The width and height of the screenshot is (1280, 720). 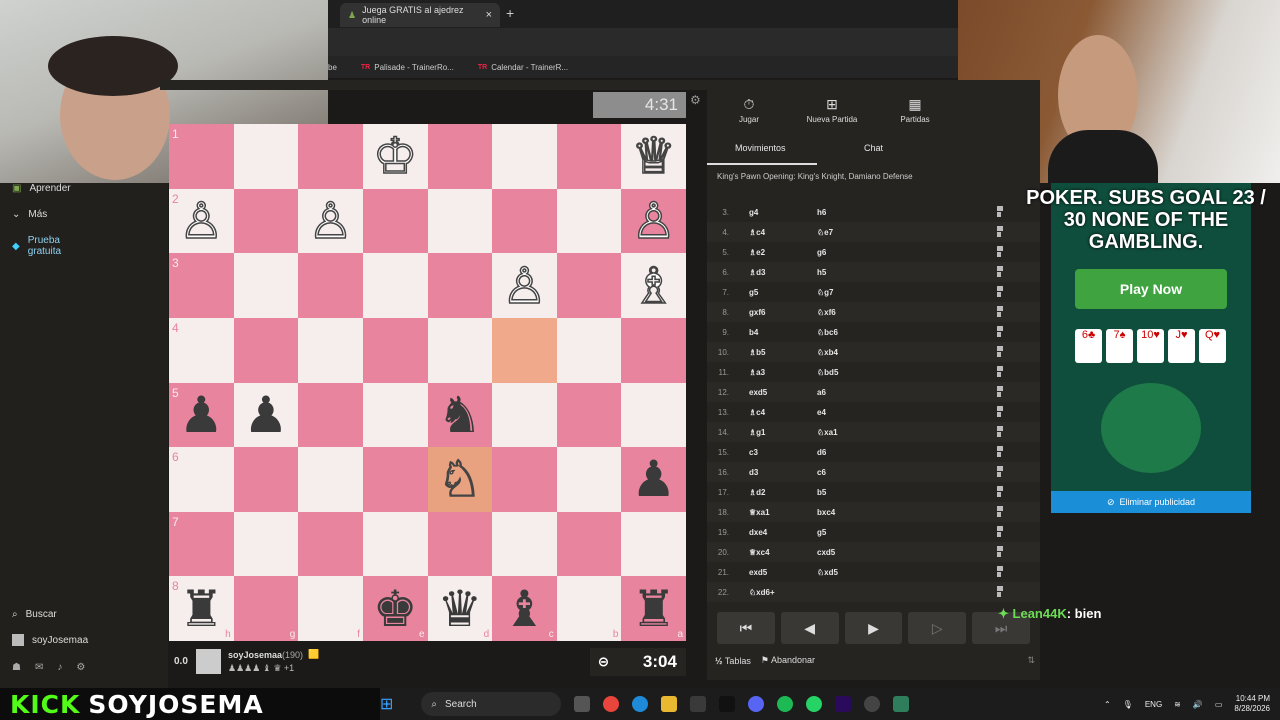 I want to click on chess-piece: ♗, so click(x=654, y=286).